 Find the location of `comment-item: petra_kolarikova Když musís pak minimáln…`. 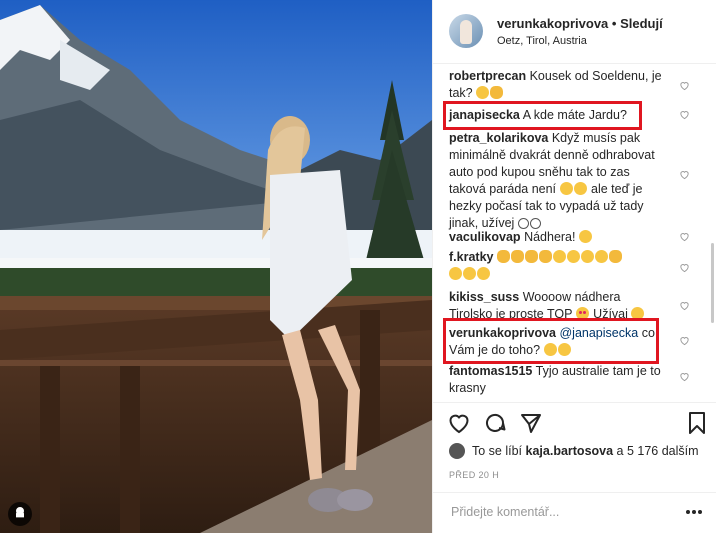

comment-item: petra_kolarikova Když musís pak minimáln… is located at coordinates (557, 181).